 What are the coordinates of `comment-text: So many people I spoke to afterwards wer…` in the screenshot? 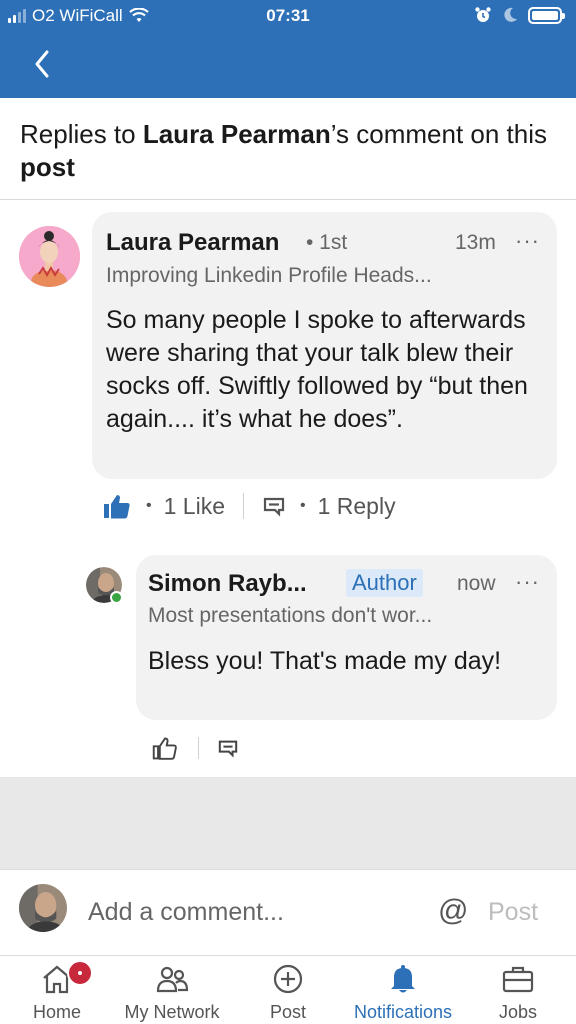 It's located at (317, 369).